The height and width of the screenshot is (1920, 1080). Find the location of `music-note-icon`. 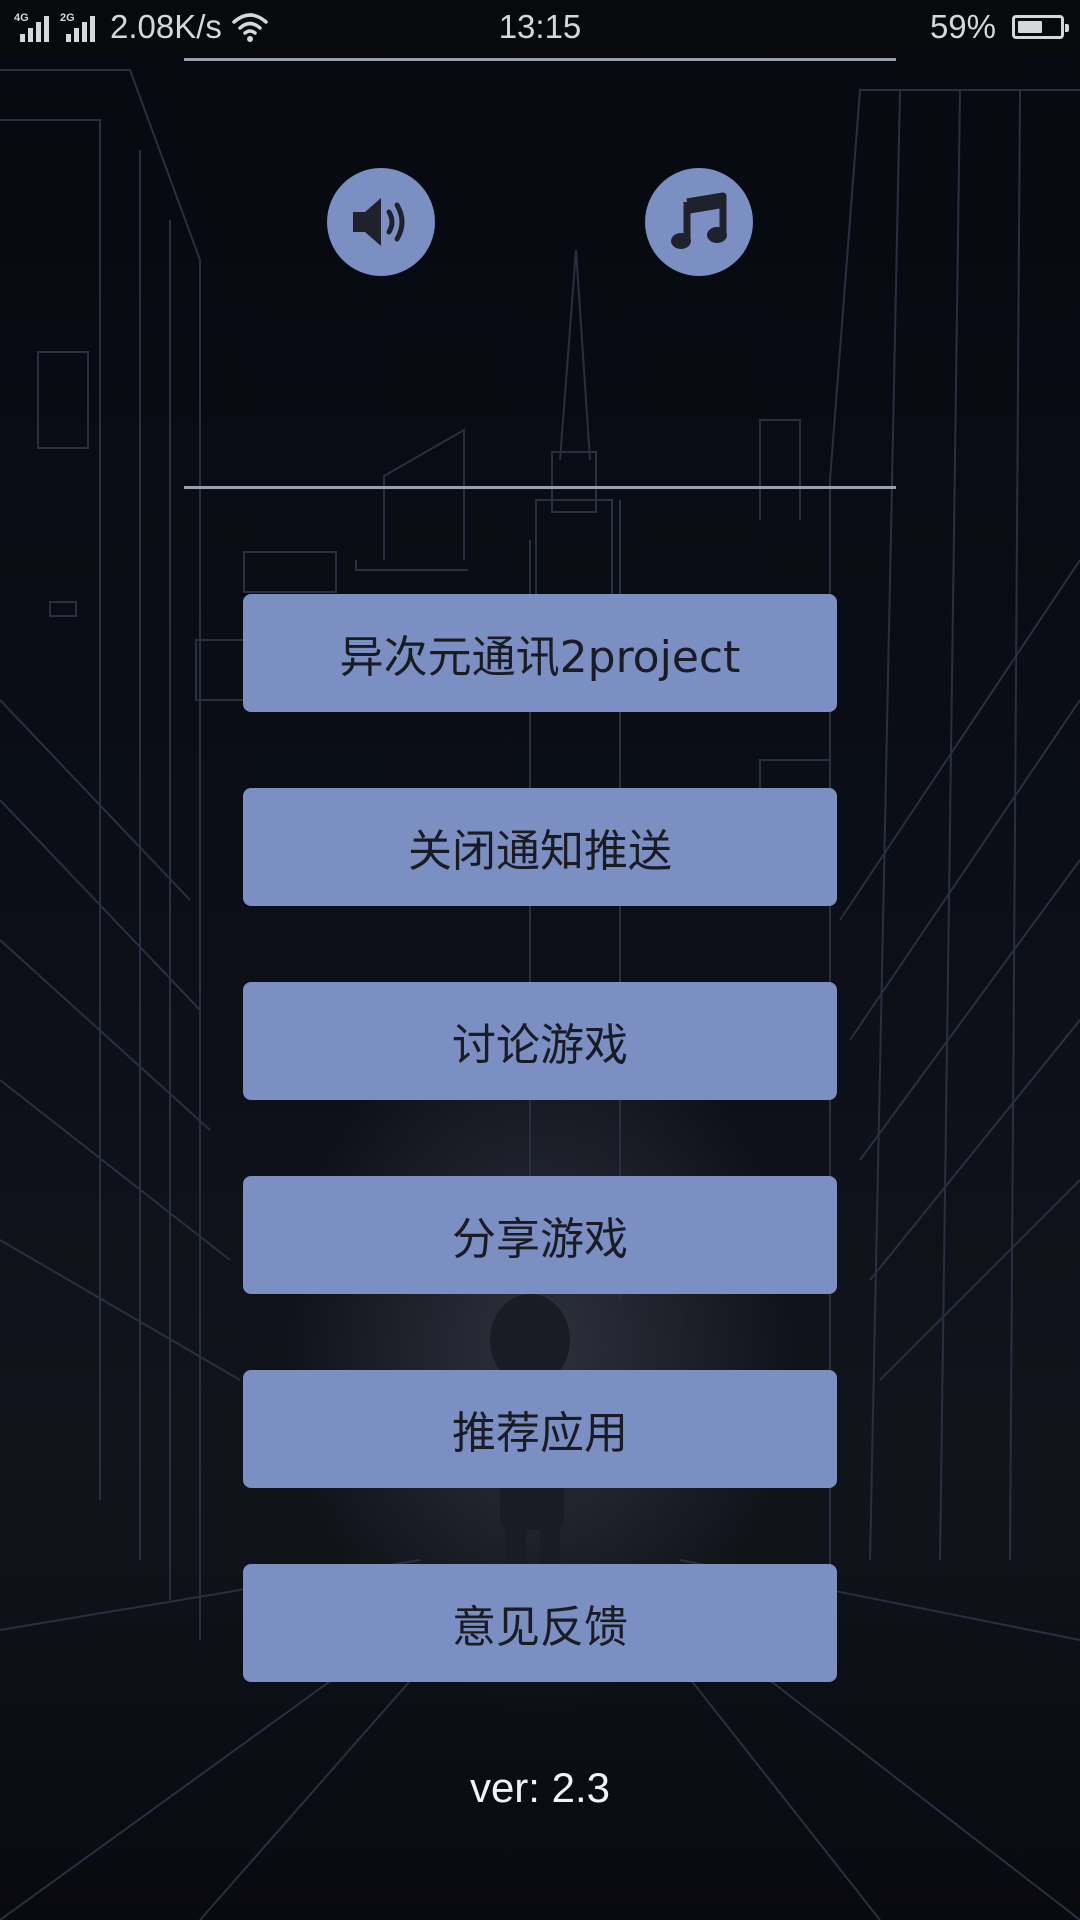

music-note-icon is located at coordinates (699, 220).